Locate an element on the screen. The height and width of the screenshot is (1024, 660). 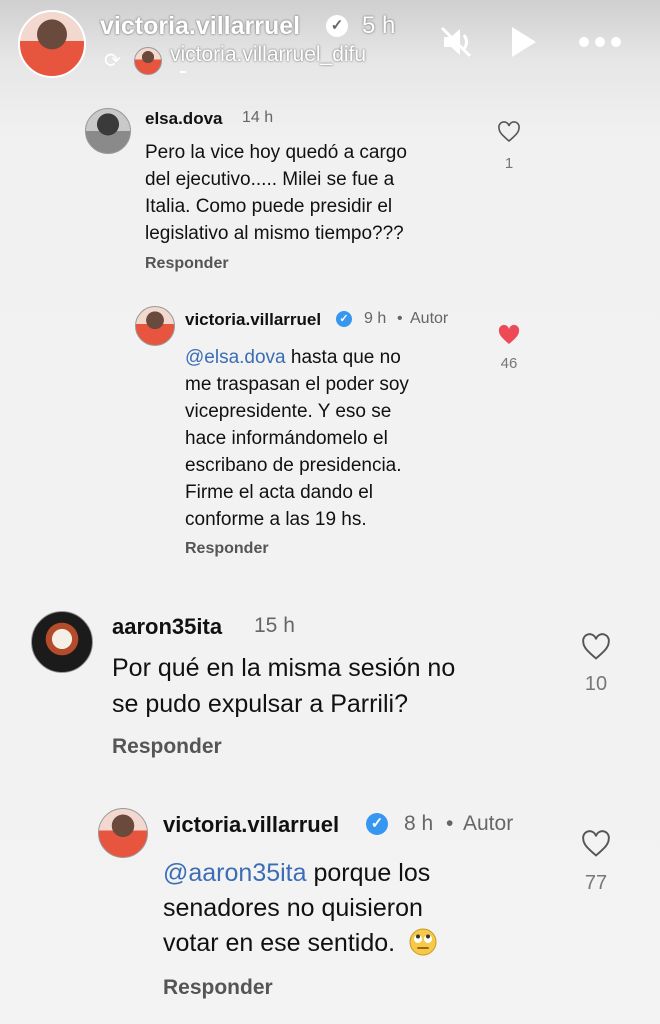
comment-time: 9 h is located at coordinates (375, 318).